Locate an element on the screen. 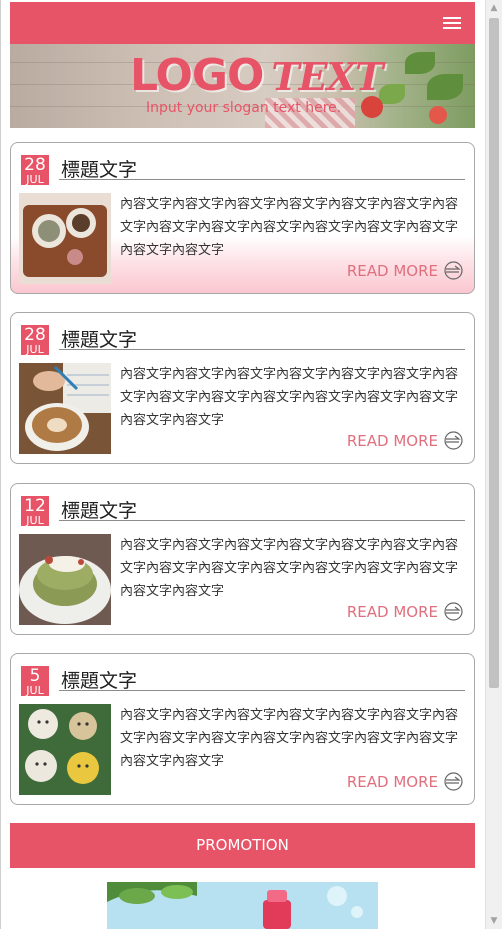 The image size is (502, 929). logo-script-text: TEXT is located at coordinates (327, 76).